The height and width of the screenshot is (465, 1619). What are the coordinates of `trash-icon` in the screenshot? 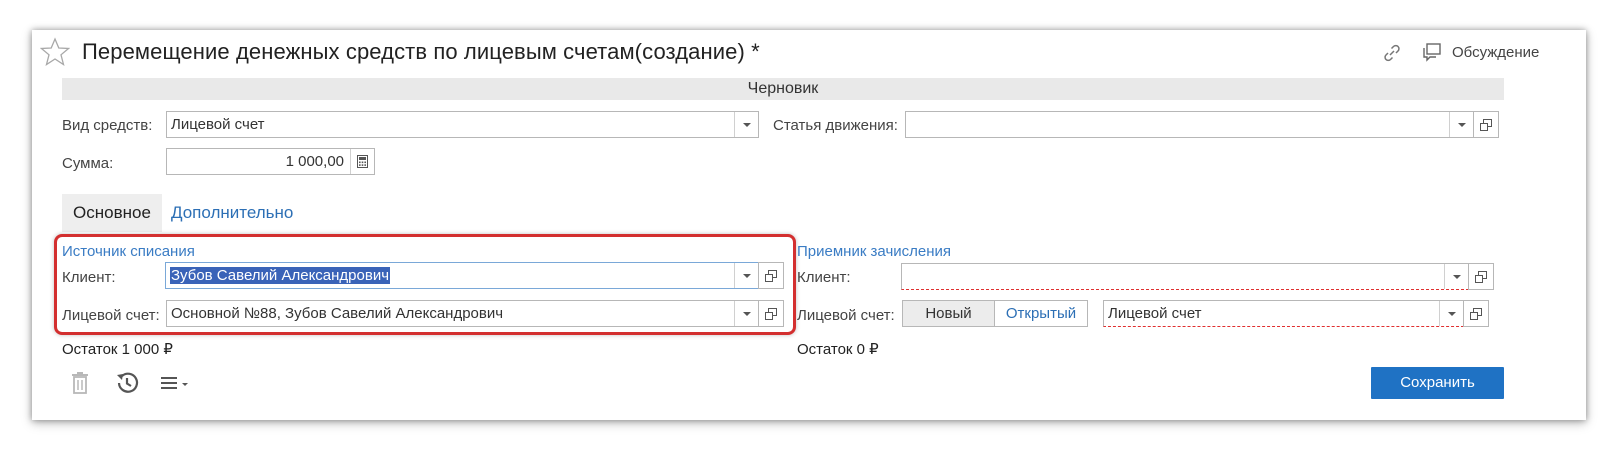 It's located at (80, 383).